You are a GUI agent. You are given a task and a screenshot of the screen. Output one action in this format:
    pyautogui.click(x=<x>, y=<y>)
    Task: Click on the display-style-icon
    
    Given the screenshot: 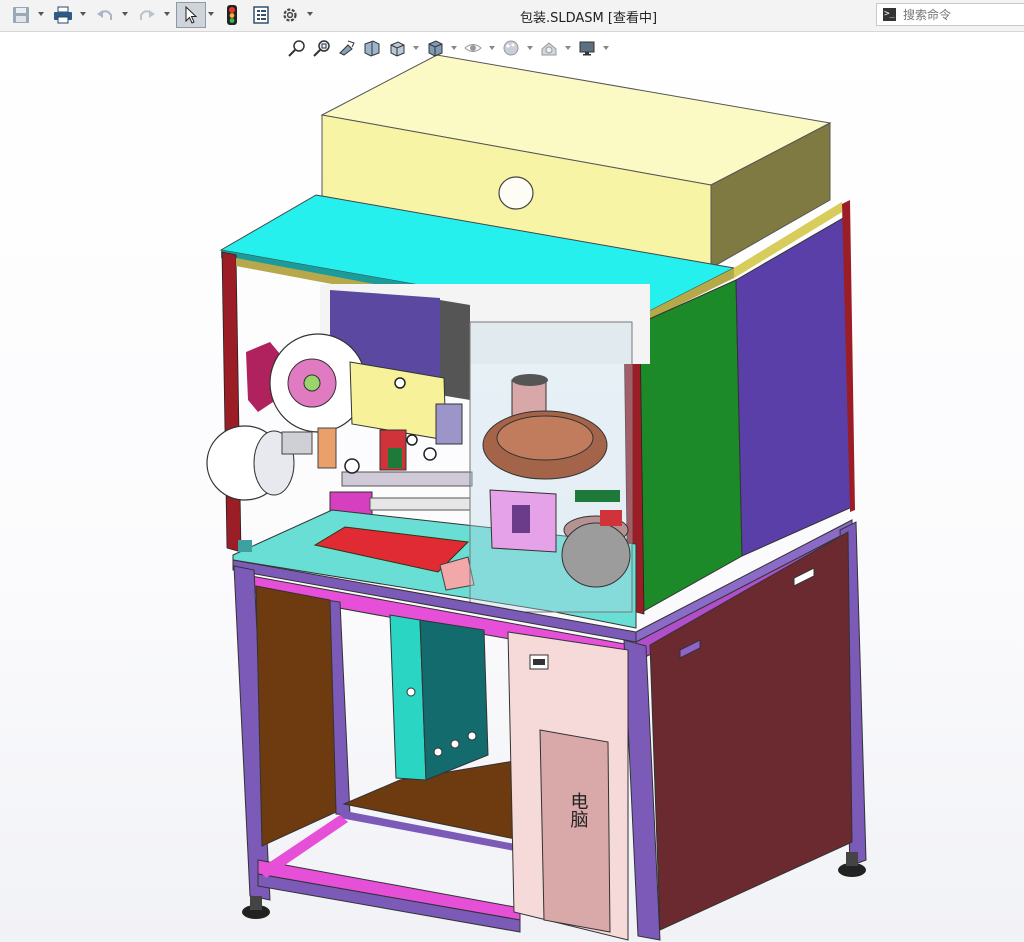 What is the action you would take?
    pyautogui.click(x=435, y=48)
    